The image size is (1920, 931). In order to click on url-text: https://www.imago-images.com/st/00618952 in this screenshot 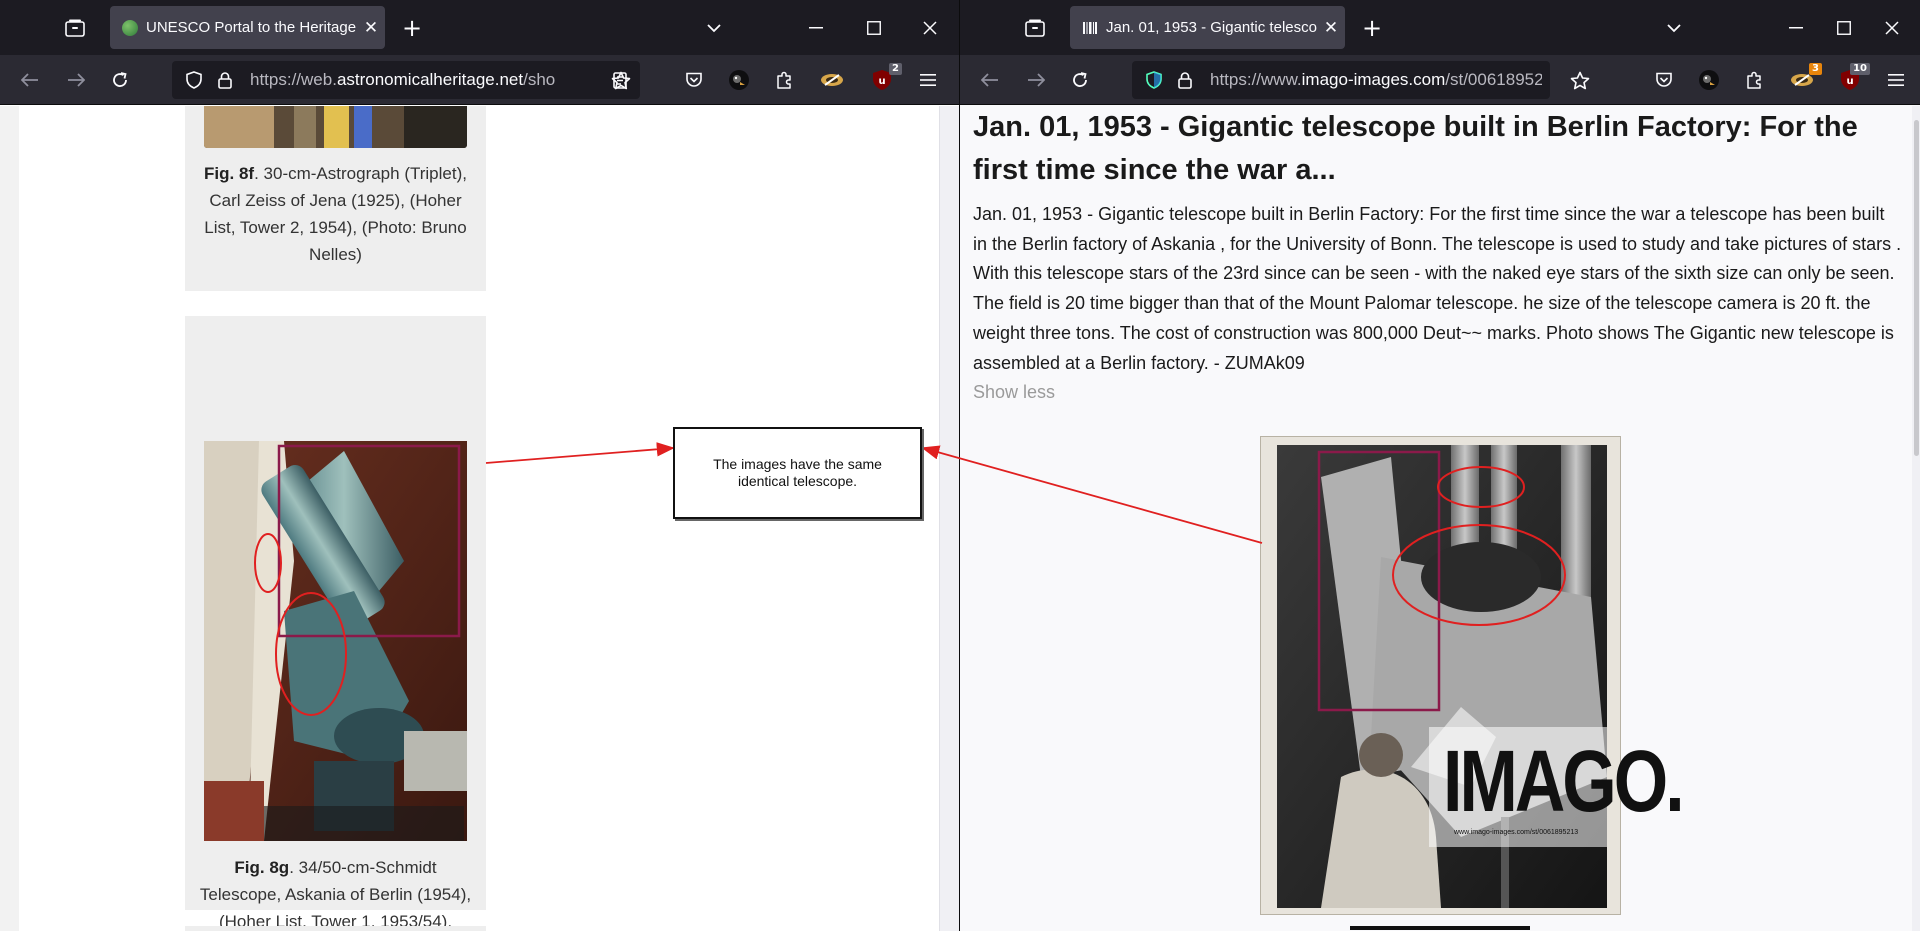, I will do `click(1376, 80)`.